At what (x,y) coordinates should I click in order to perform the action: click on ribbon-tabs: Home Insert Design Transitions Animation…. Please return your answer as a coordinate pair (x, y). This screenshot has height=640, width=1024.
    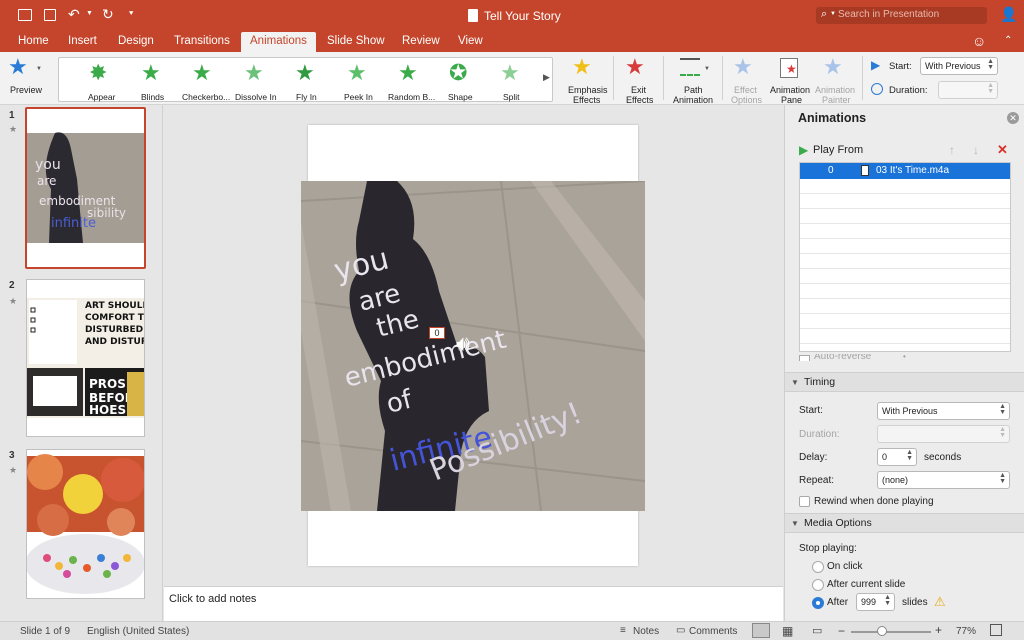
    Looking at the image, I should click on (512, 42).